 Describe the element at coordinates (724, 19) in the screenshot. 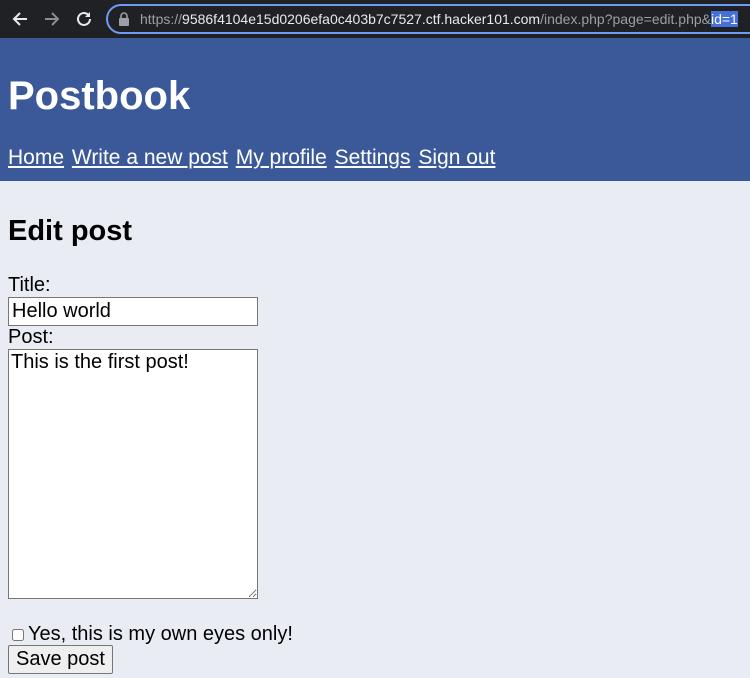

I see `url-selected-text: id=1` at that location.